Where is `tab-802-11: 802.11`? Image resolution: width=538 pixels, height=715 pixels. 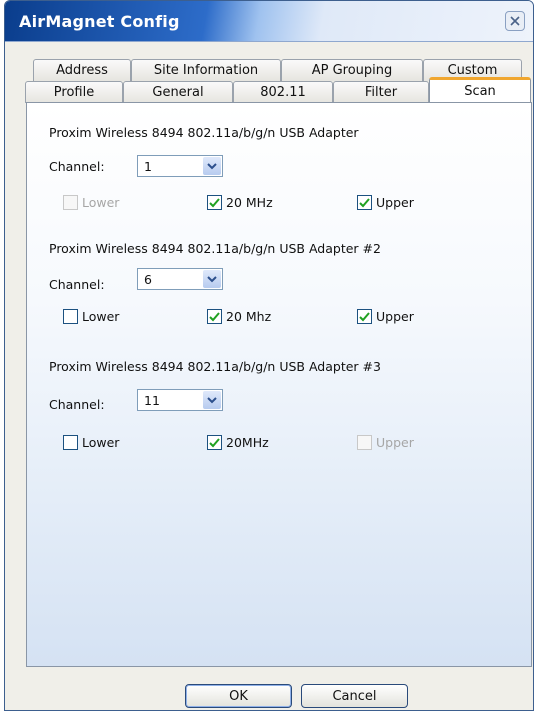 tab-802-11: 802.11 is located at coordinates (283, 92).